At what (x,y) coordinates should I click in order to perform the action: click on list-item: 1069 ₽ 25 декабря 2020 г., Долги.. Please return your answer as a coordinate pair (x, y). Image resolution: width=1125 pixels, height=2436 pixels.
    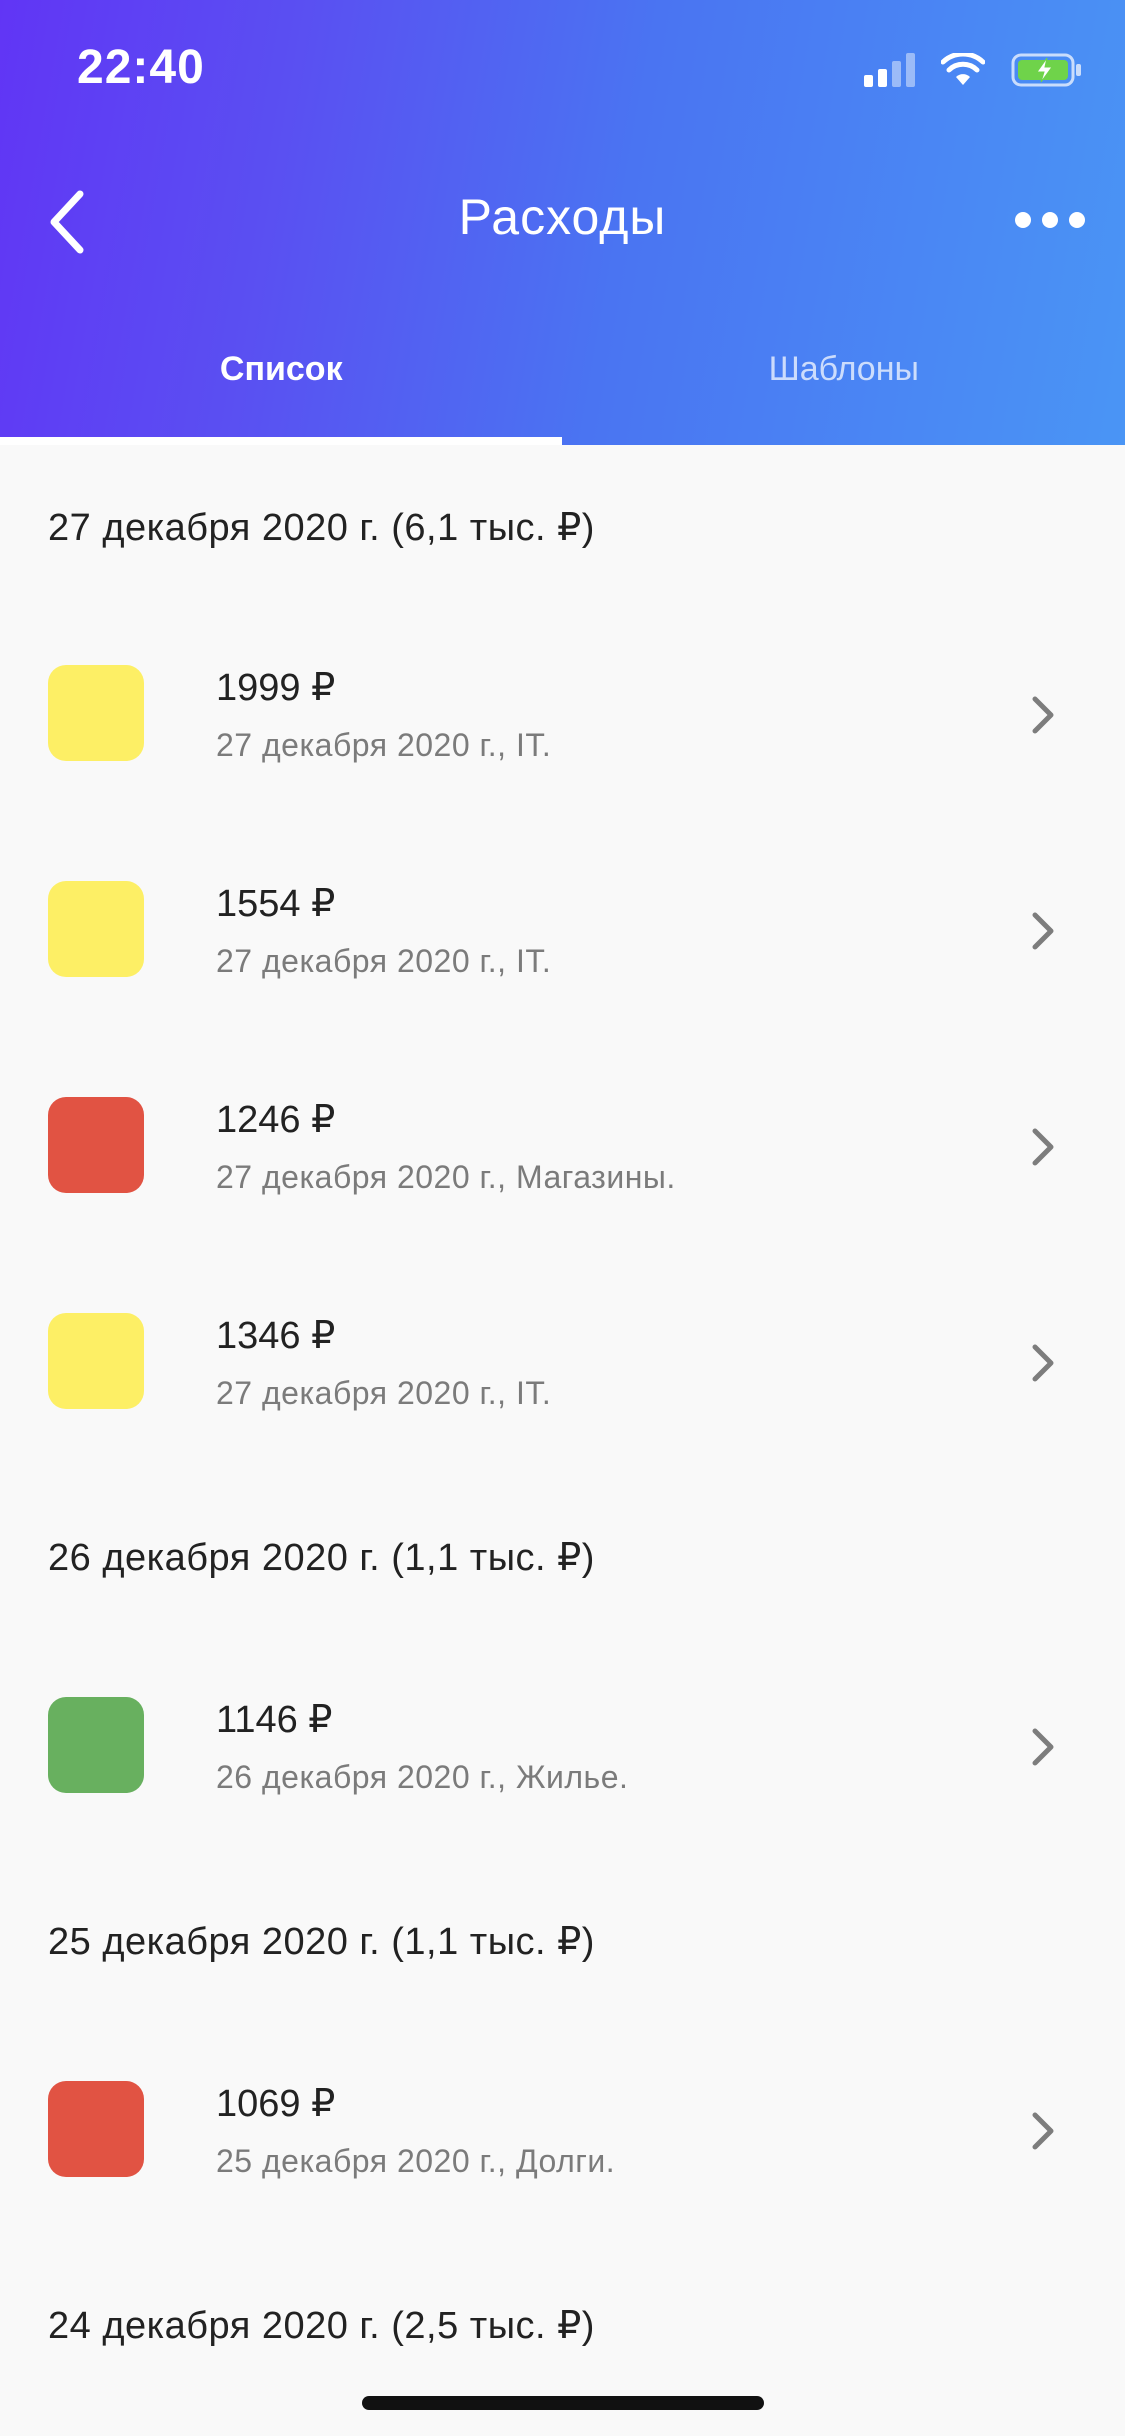
    Looking at the image, I should click on (562, 2141).